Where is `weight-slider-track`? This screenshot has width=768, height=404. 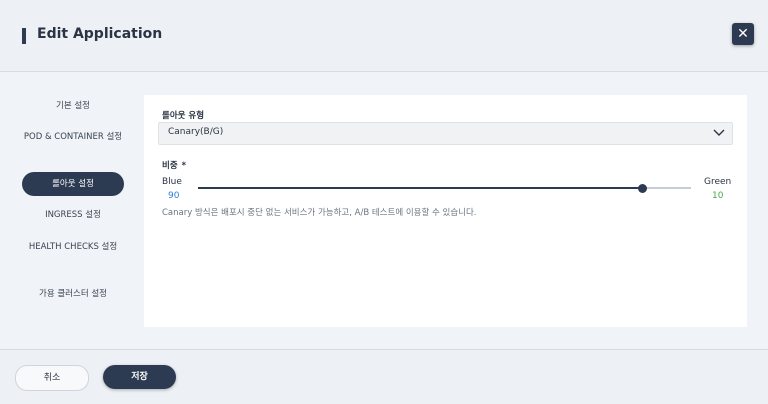
weight-slider-track is located at coordinates (444, 188).